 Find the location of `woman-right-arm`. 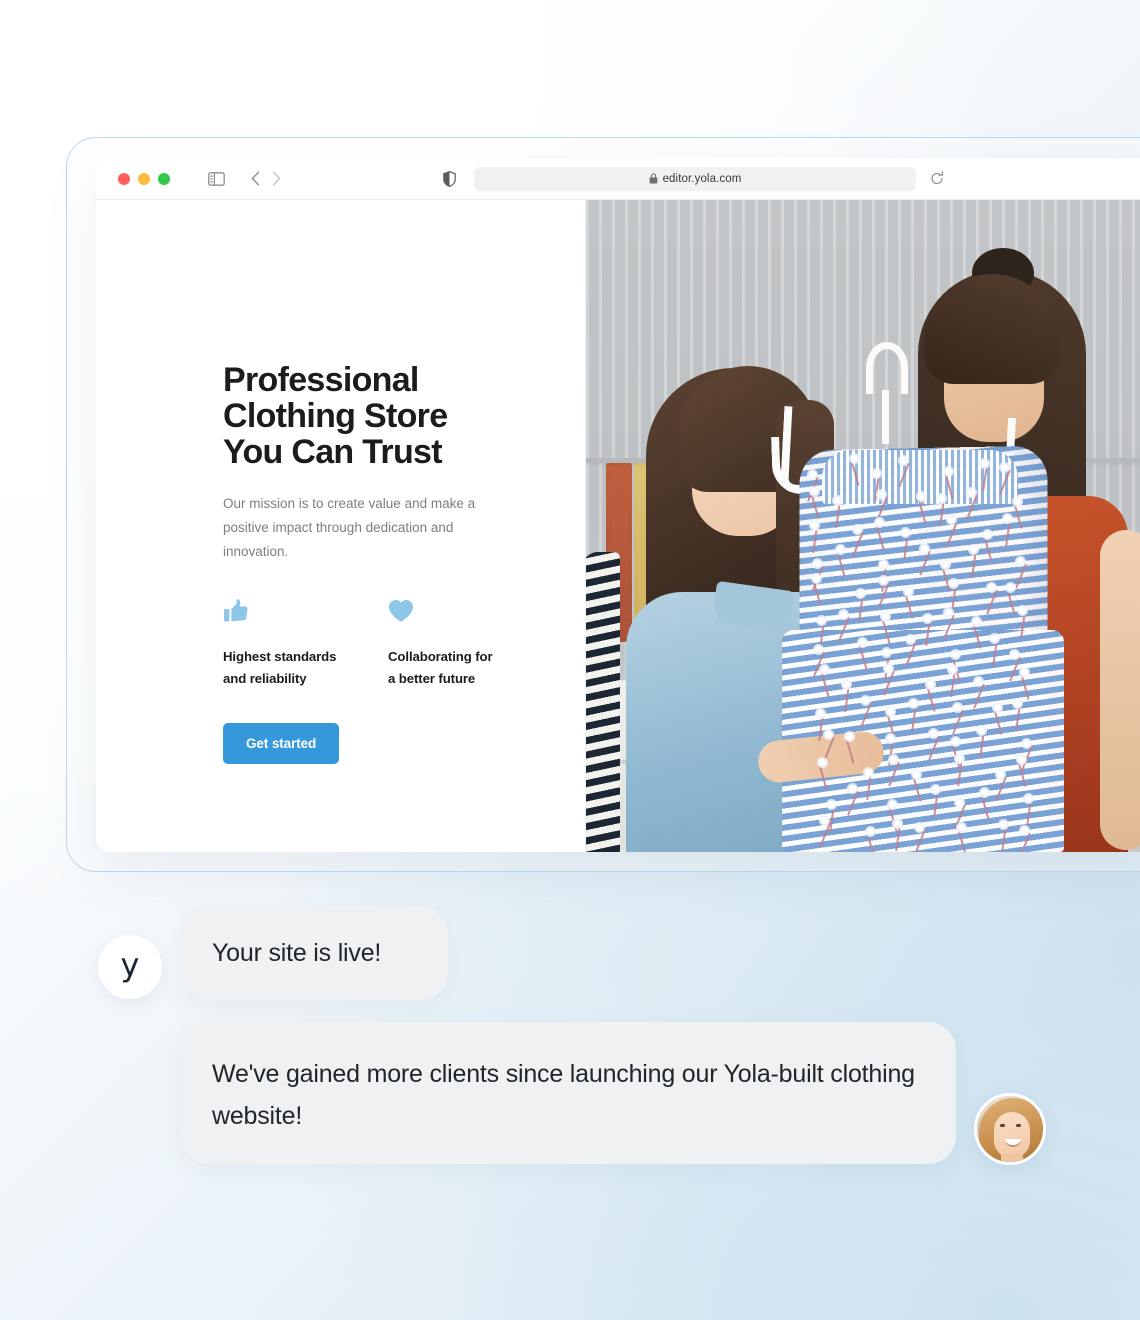

woman-right-arm is located at coordinates (1120, 690).